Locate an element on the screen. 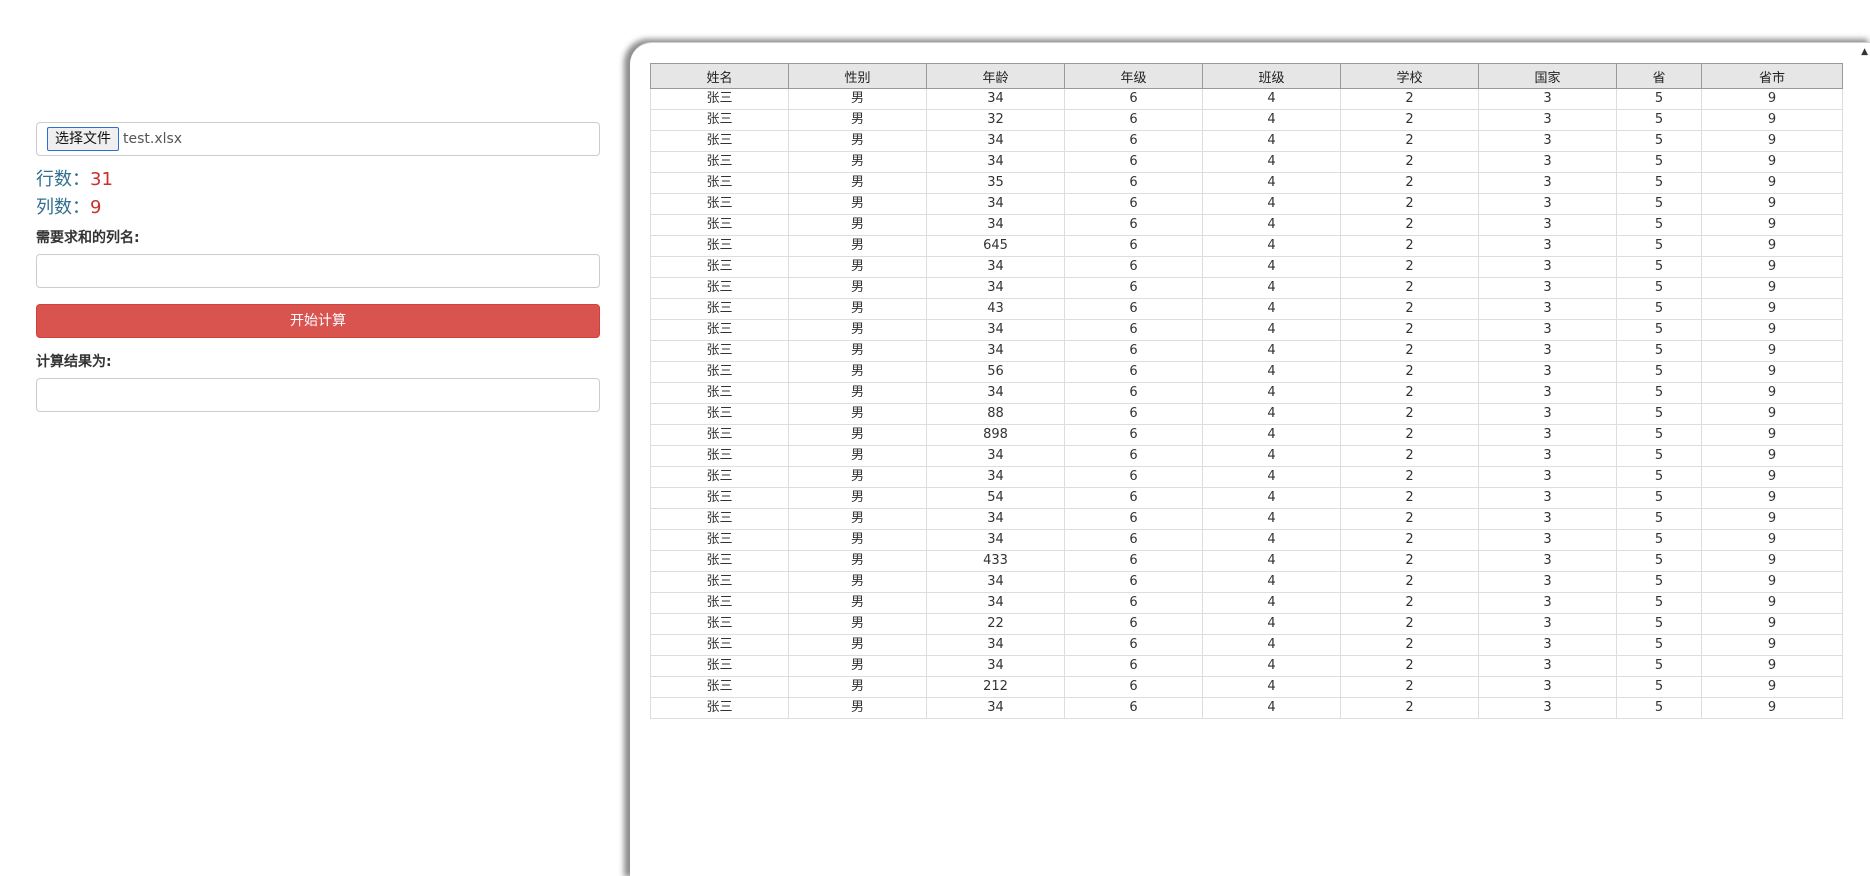 The height and width of the screenshot is (876, 1870). table-cell: 56 is located at coordinates (995, 372).